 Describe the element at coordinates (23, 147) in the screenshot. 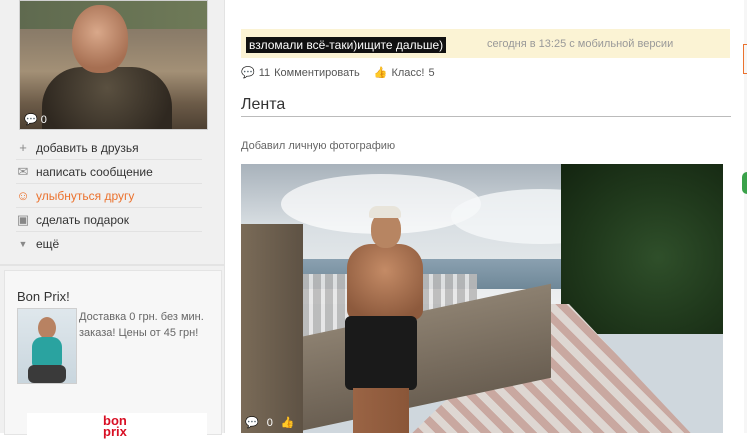

I see `plus-icon: +` at that location.